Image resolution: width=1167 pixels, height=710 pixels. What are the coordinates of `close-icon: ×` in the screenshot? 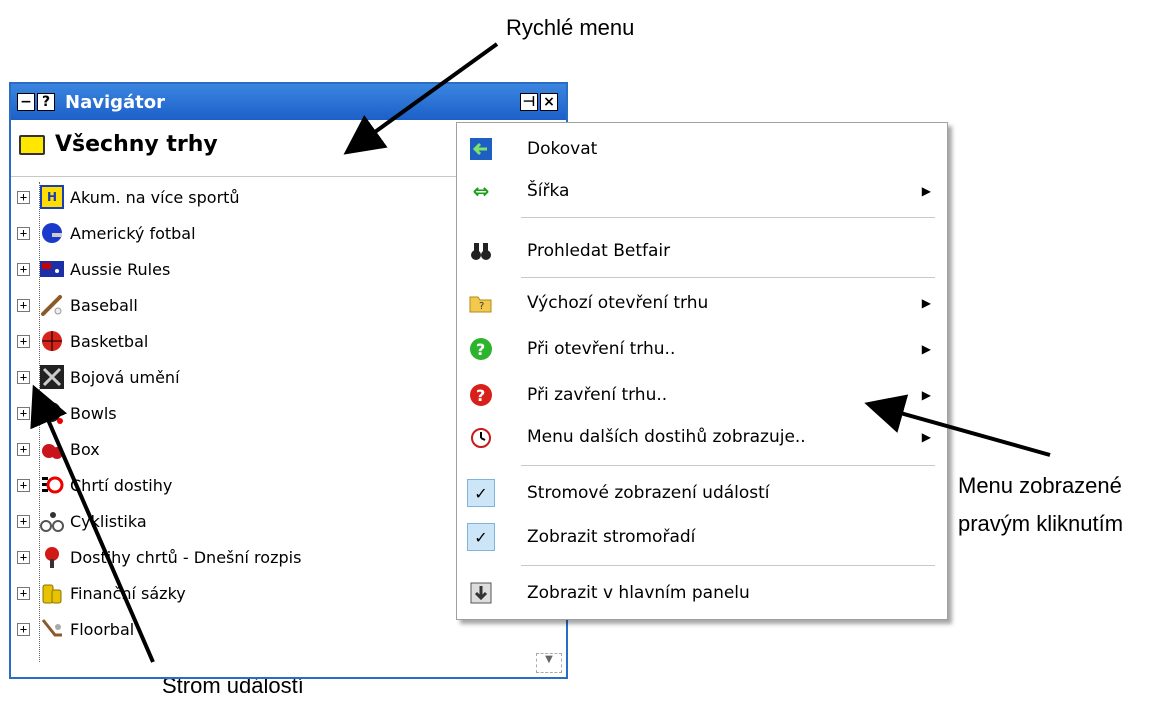 It's located at (549, 102).